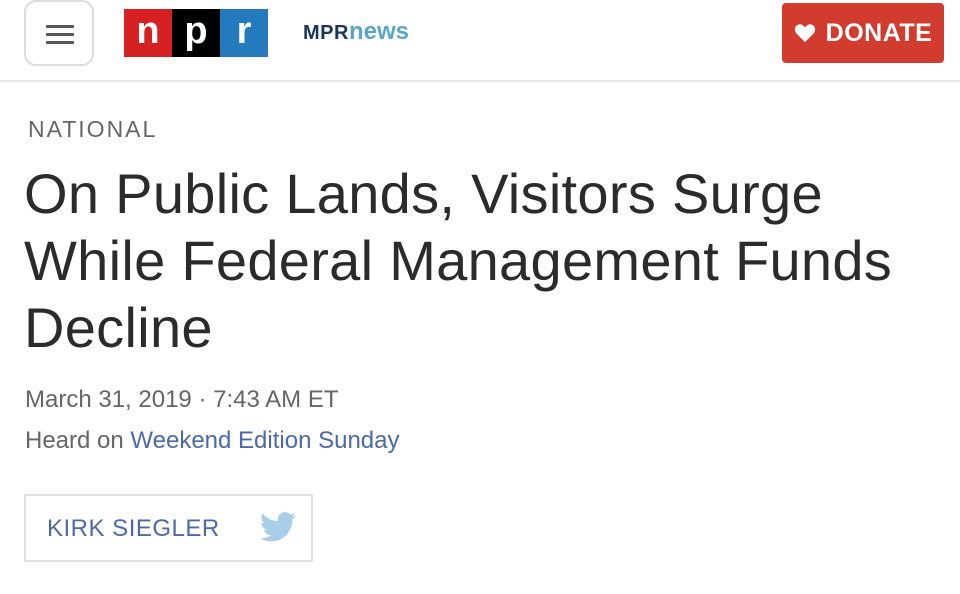 The width and height of the screenshot is (960, 594). I want to click on twitter-icon, so click(278, 527).